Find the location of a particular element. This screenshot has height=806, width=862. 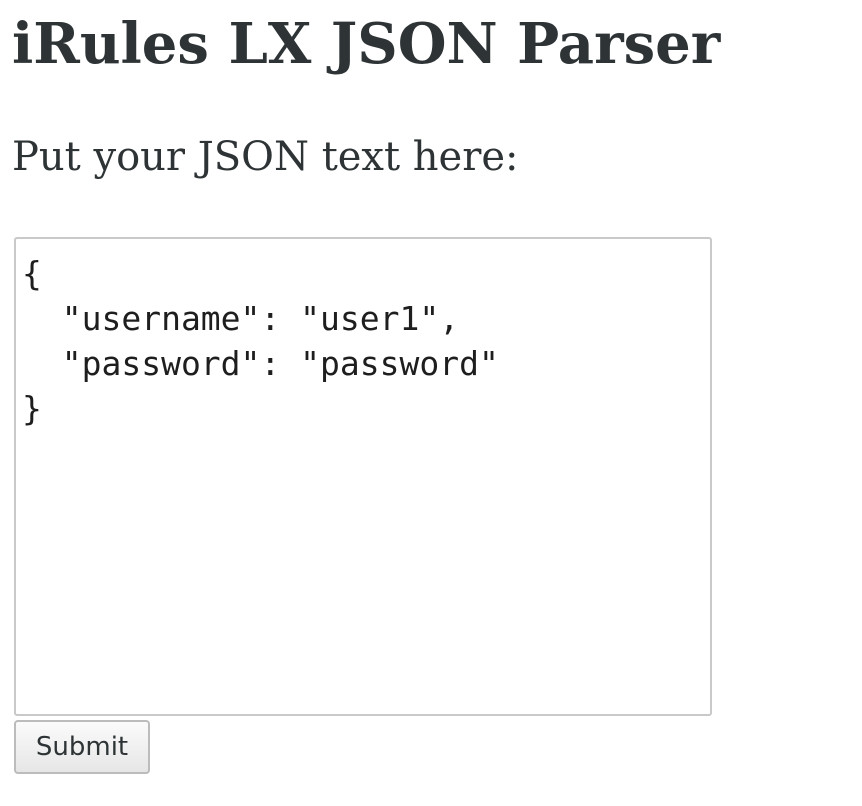

page-title: iRules LX JSON Parser is located at coordinates (366, 44).